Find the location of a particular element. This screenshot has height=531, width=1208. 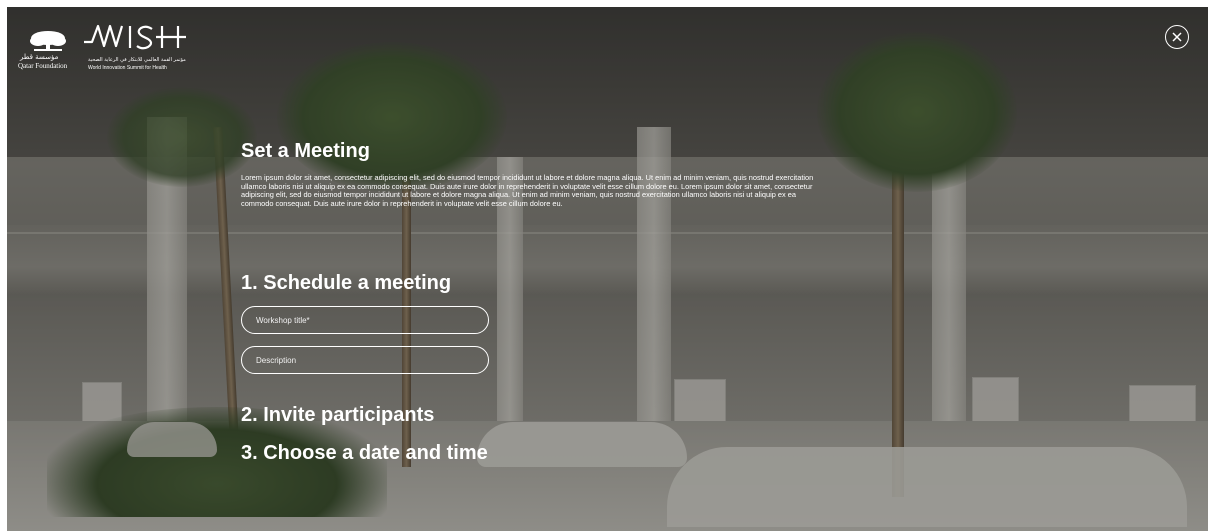

close-icon is located at coordinates (1177, 37).